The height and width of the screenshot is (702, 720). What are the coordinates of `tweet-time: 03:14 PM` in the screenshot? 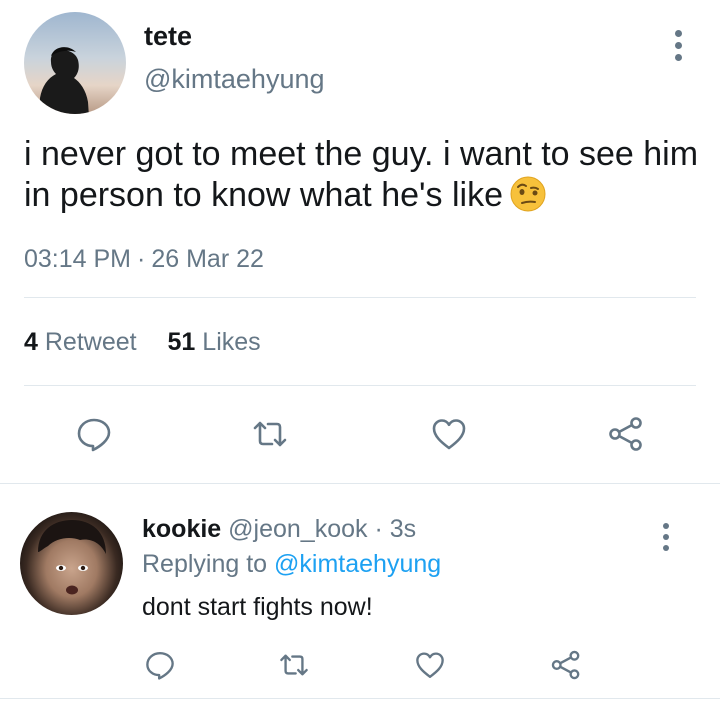 It's located at (78, 259).